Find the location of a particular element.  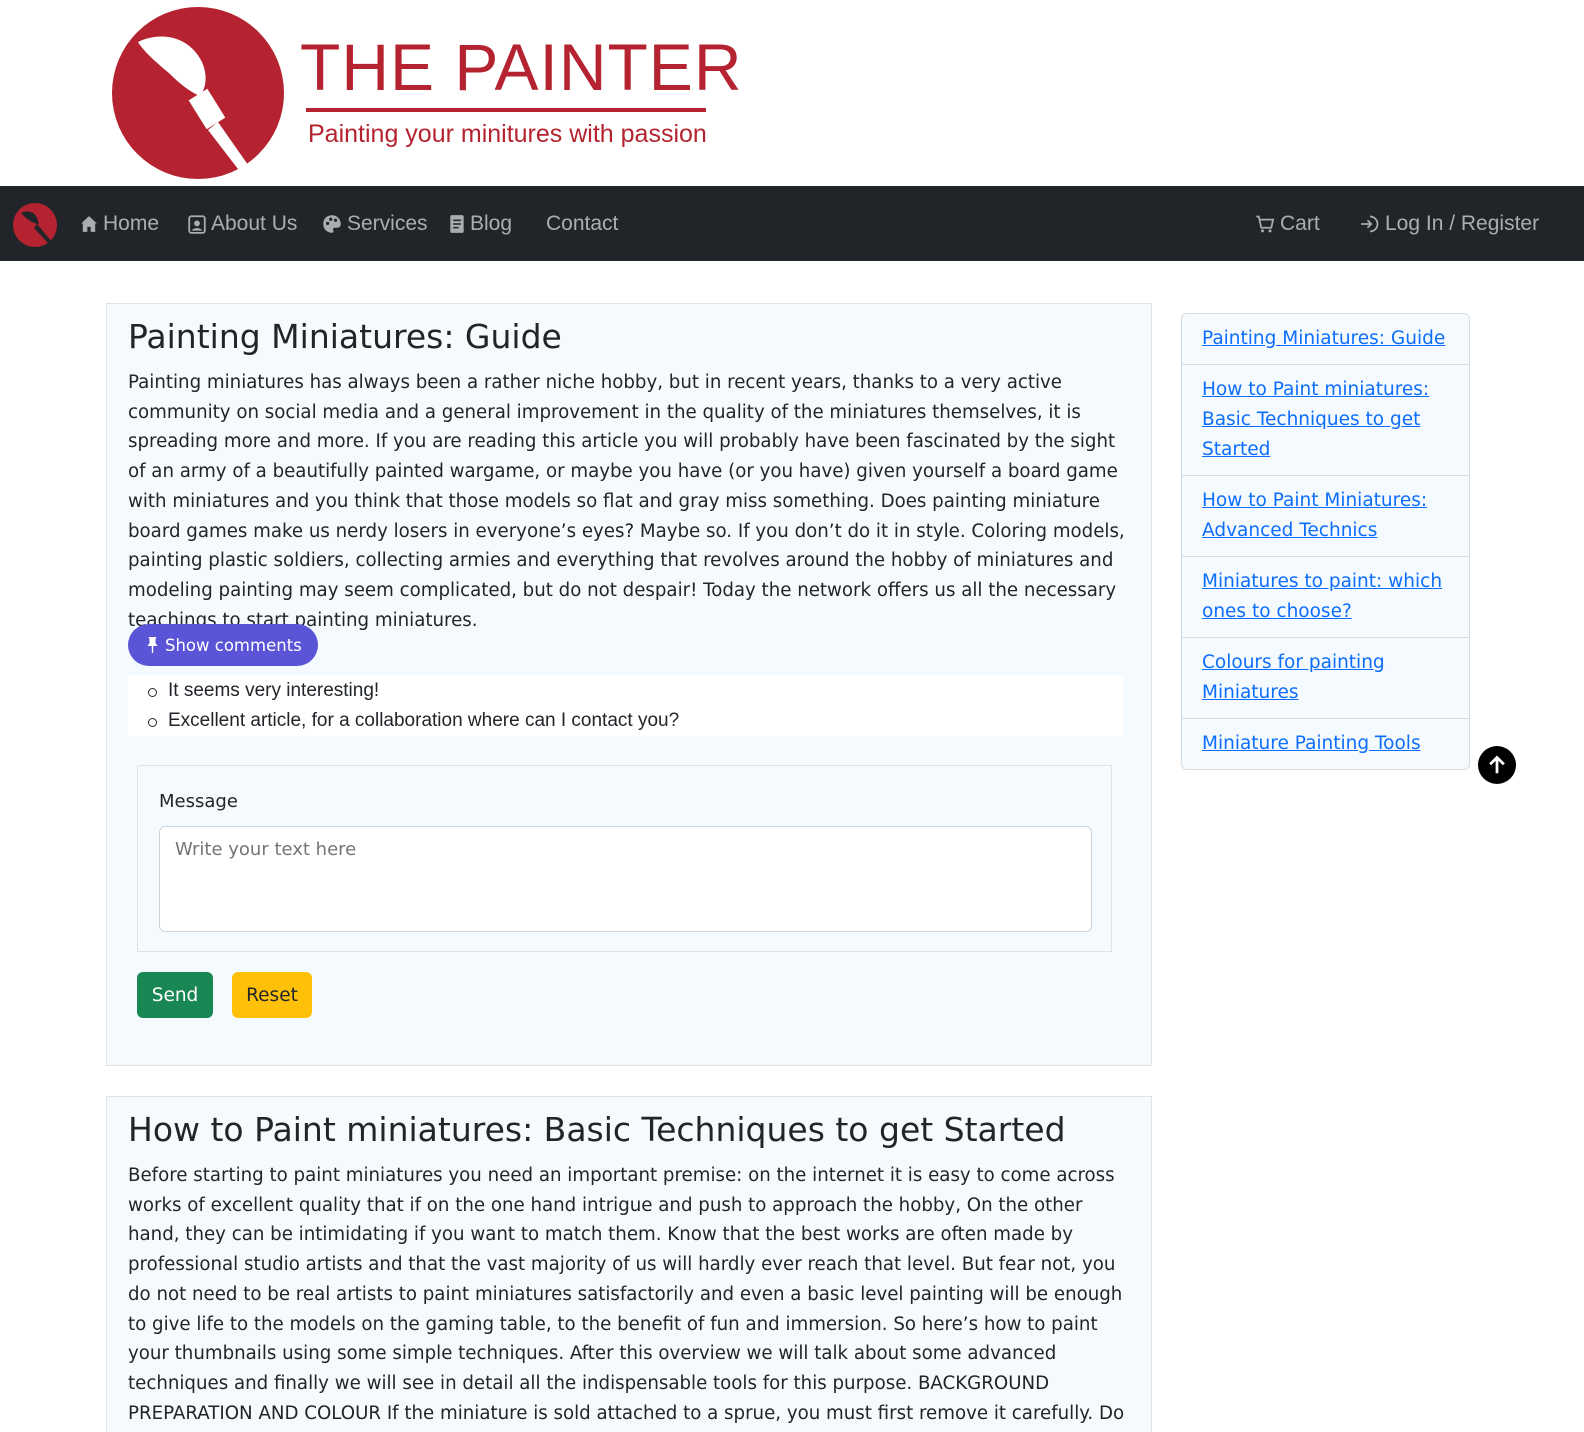

nav-cart: Cart is located at coordinates (1287, 223).